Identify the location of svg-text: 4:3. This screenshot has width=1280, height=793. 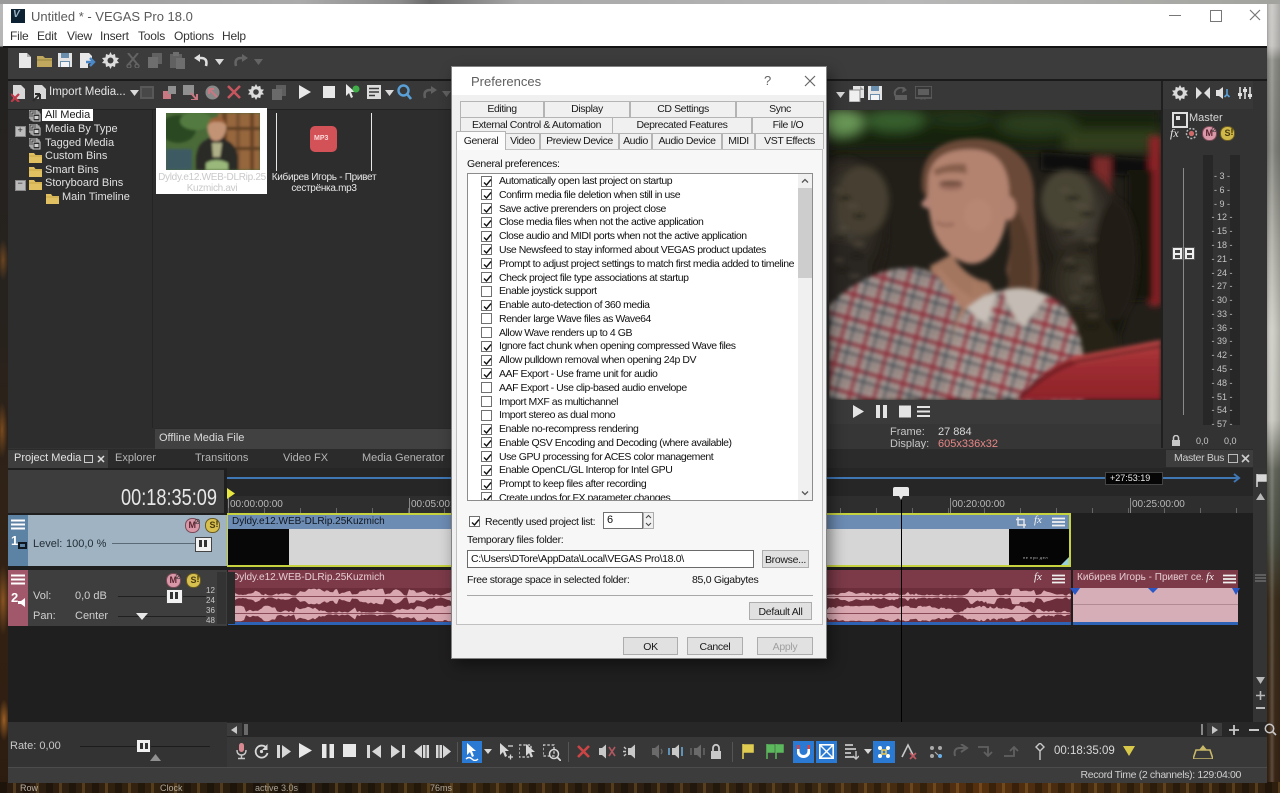
(923, 98).